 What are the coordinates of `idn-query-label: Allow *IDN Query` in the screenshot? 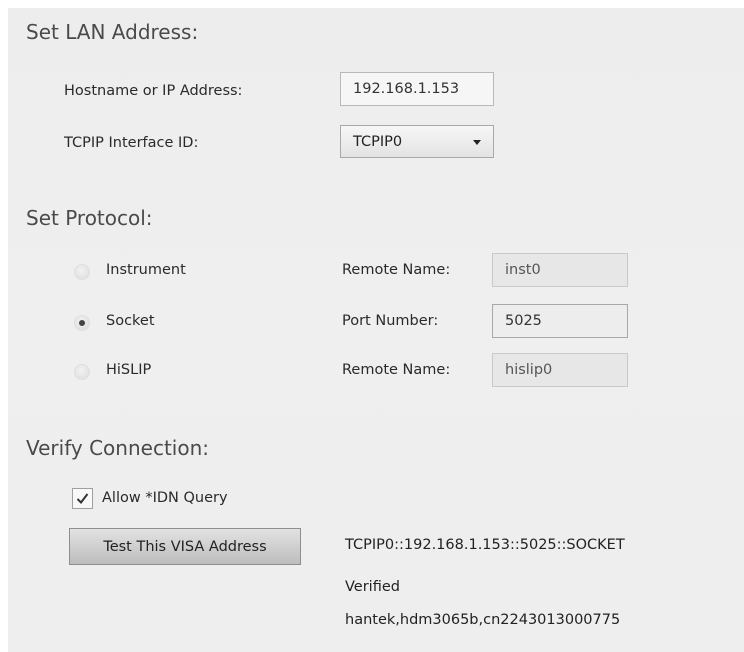 It's located at (165, 498).